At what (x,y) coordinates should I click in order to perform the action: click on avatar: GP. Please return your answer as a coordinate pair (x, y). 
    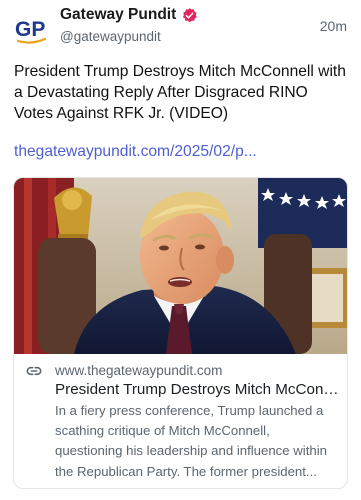
    Looking at the image, I should click on (31, 29).